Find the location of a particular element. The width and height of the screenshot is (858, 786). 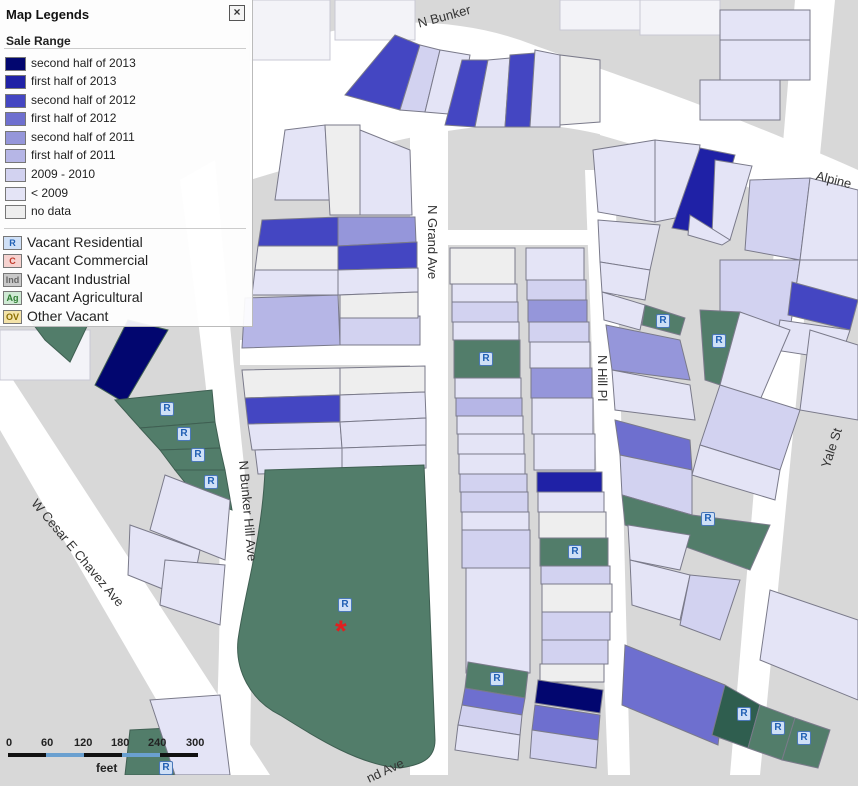

scale-tick: 300 is located at coordinates (195, 743).